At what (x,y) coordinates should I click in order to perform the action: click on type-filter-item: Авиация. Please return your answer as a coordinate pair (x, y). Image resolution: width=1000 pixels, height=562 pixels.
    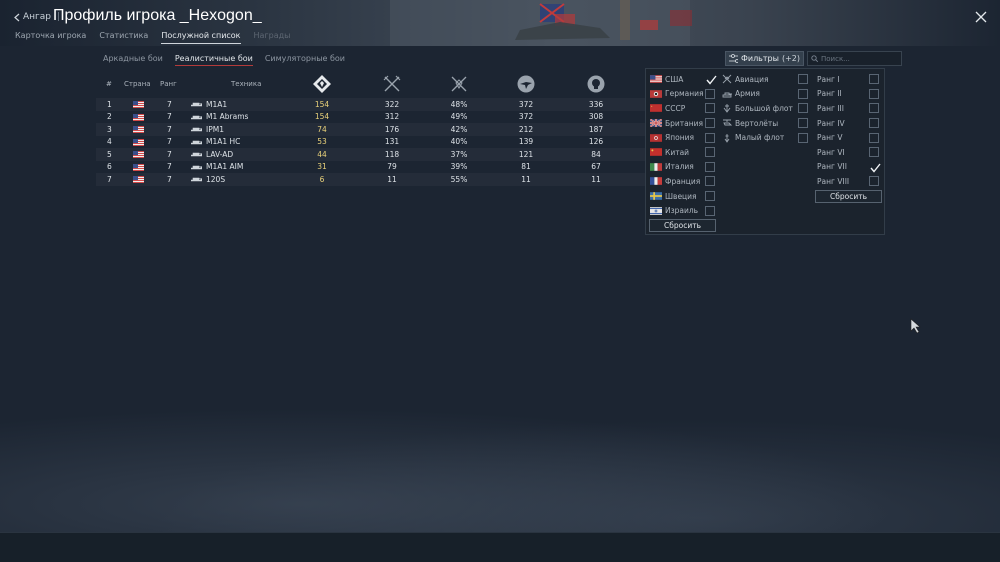
    Looking at the image, I should click on (766, 79).